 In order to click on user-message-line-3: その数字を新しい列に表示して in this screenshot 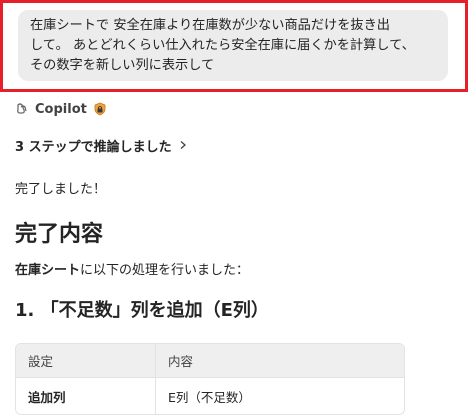, I will do `click(122, 65)`.